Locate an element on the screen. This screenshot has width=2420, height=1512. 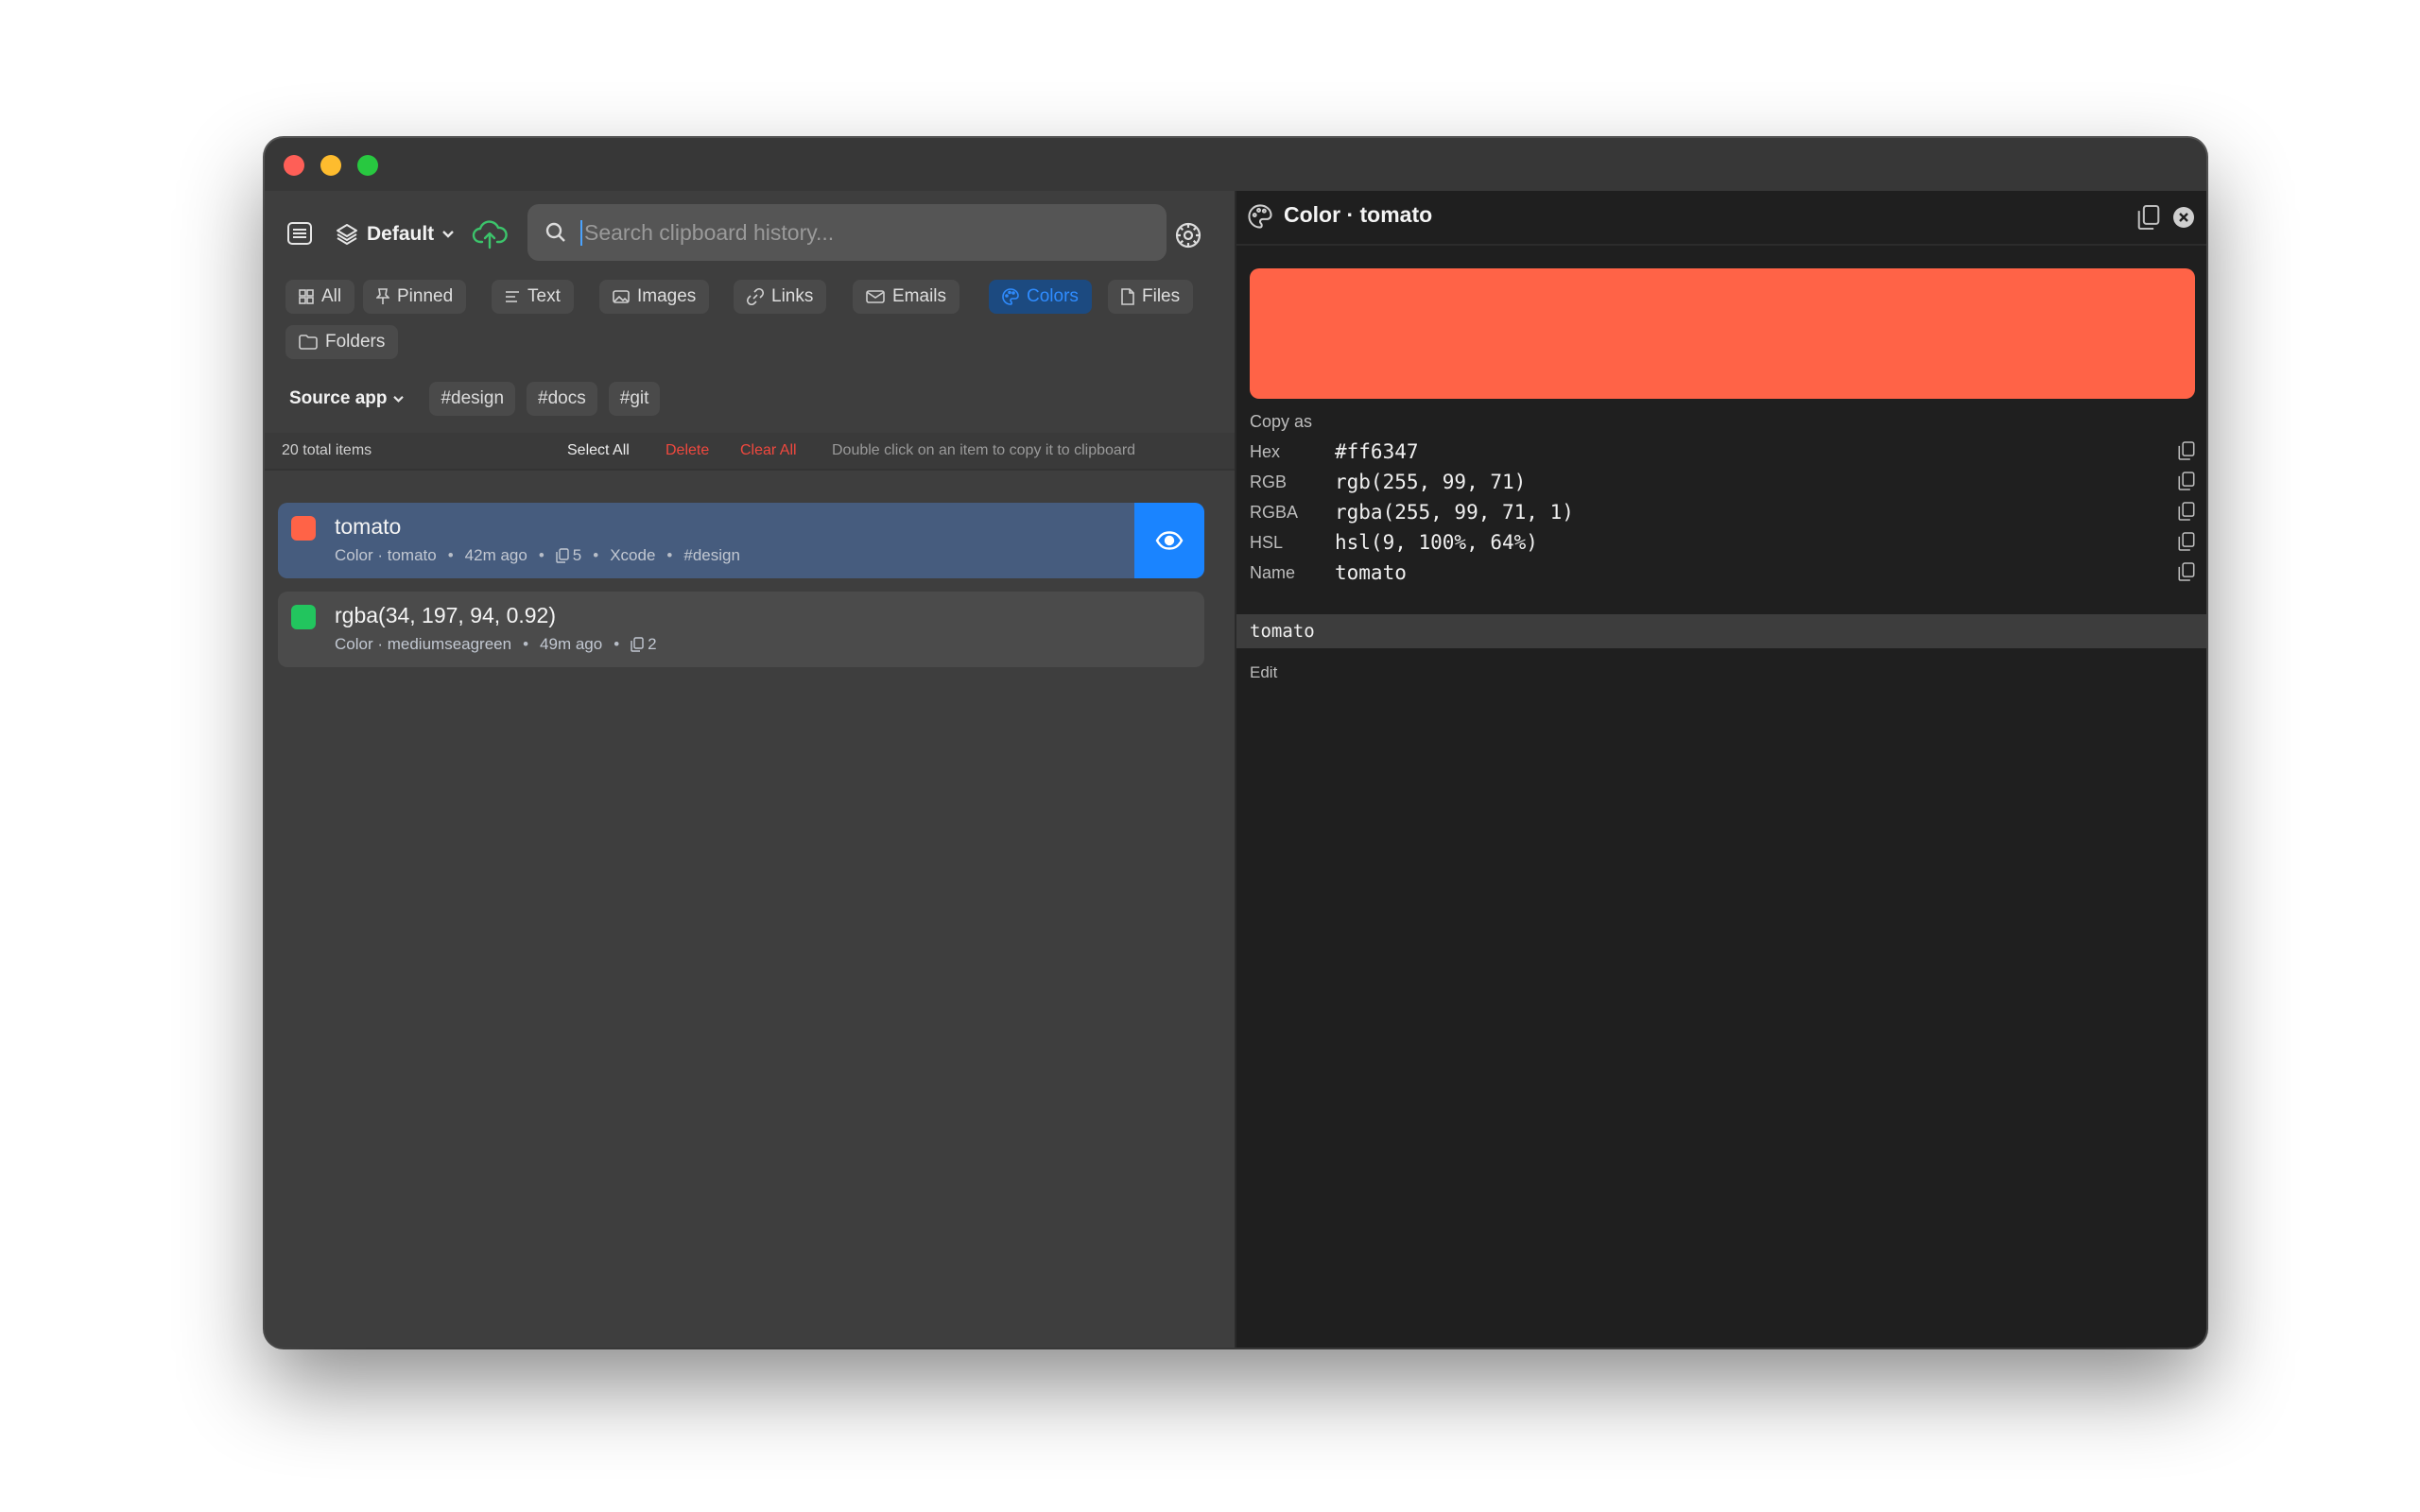
cloud-upload-icon is located at coordinates (490, 234).